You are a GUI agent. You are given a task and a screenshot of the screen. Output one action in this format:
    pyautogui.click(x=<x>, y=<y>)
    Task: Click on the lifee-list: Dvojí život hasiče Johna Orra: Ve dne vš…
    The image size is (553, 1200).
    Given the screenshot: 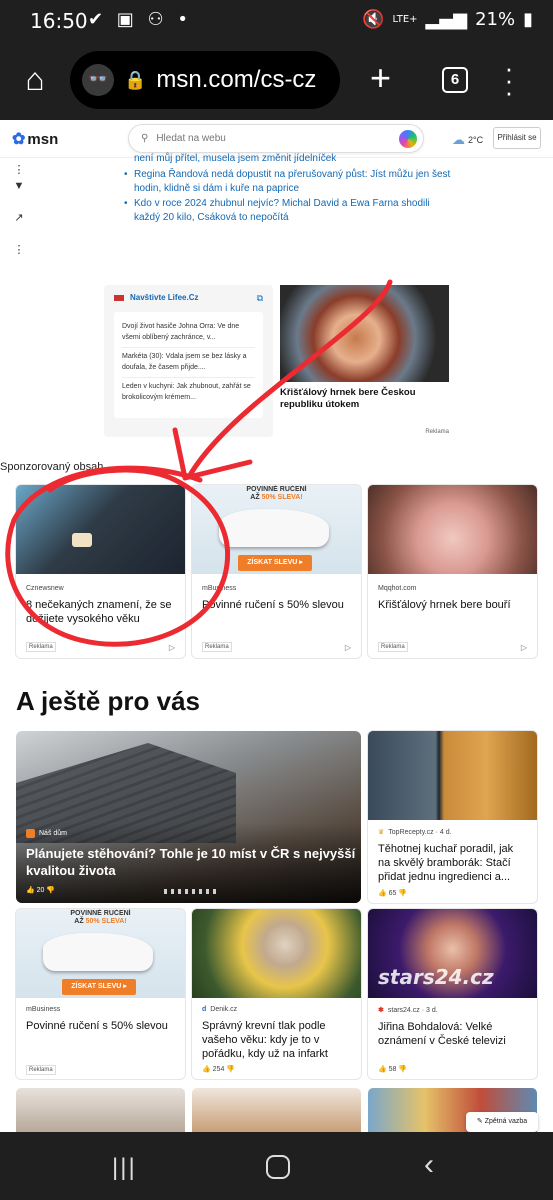 What is the action you would take?
    pyautogui.click(x=188, y=365)
    